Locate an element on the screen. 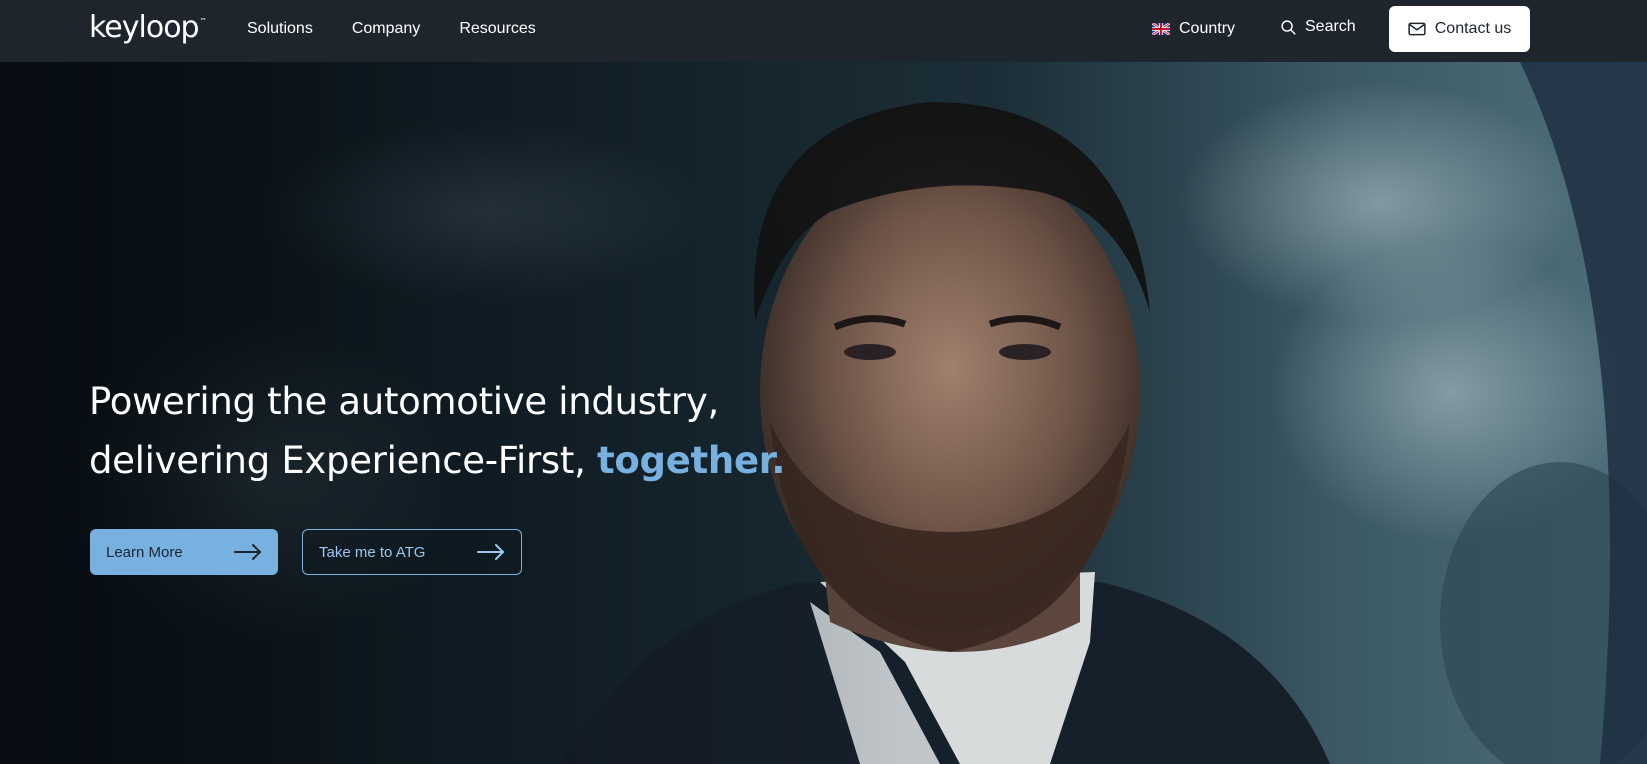 This screenshot has height=764, width=1647. uk-flag-icon is located at coordinates (1161, 29).